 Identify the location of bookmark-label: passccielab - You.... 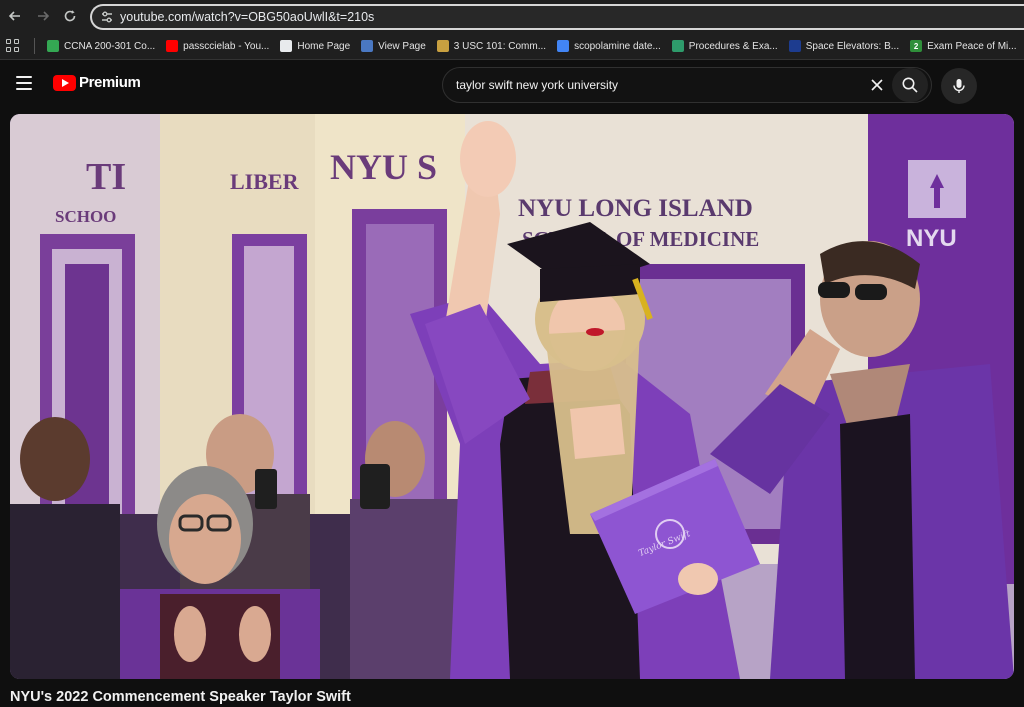
(226, 46).